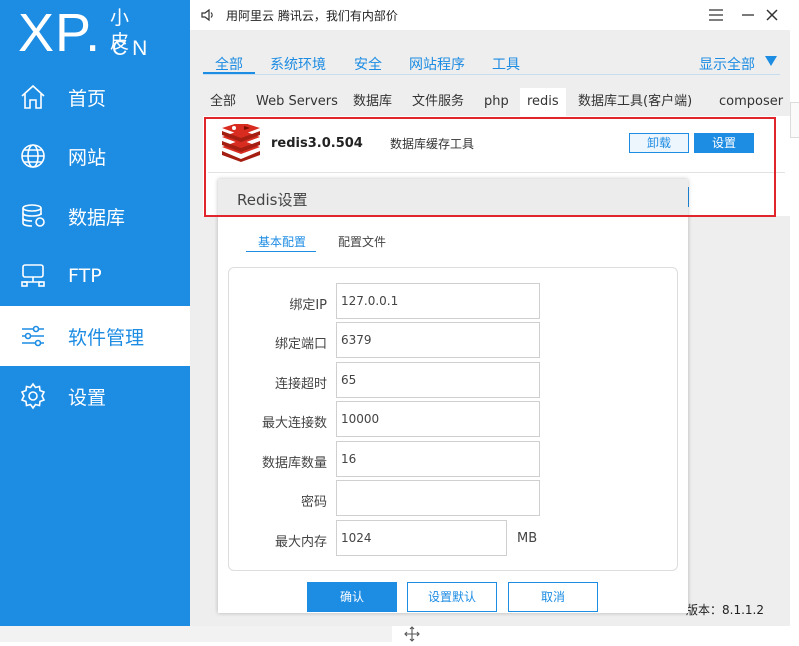 The image size is (799, 646). I want to click on databases-input: 16, so click(438, 459).